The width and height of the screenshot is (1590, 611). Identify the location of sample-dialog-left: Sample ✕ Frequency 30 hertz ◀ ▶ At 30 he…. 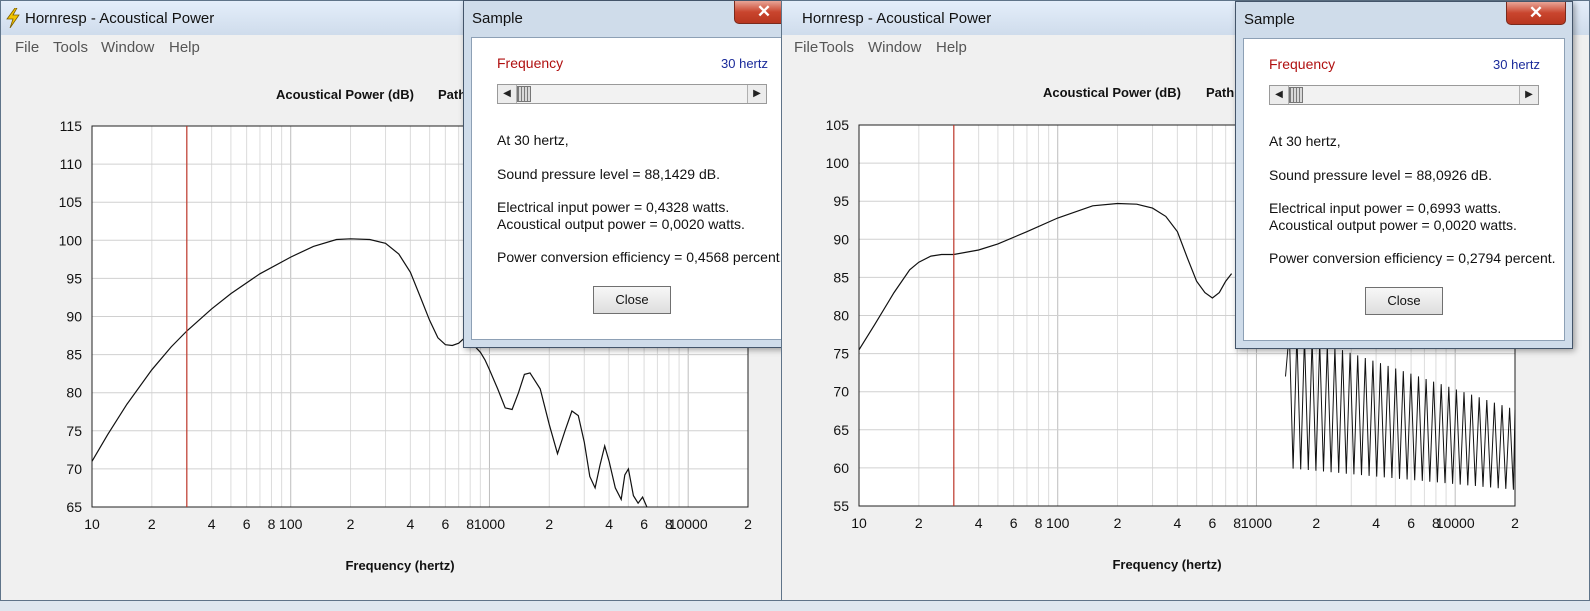
(632, 174).